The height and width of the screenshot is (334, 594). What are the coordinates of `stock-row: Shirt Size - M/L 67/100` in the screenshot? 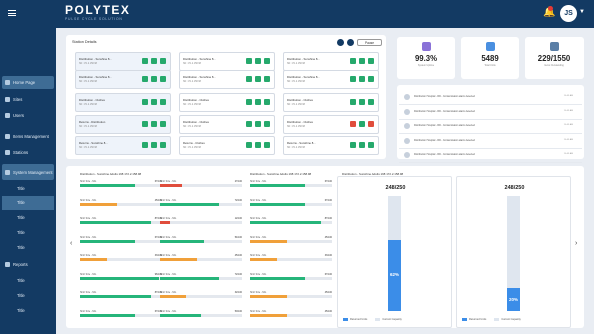 It's located at (291, 207).